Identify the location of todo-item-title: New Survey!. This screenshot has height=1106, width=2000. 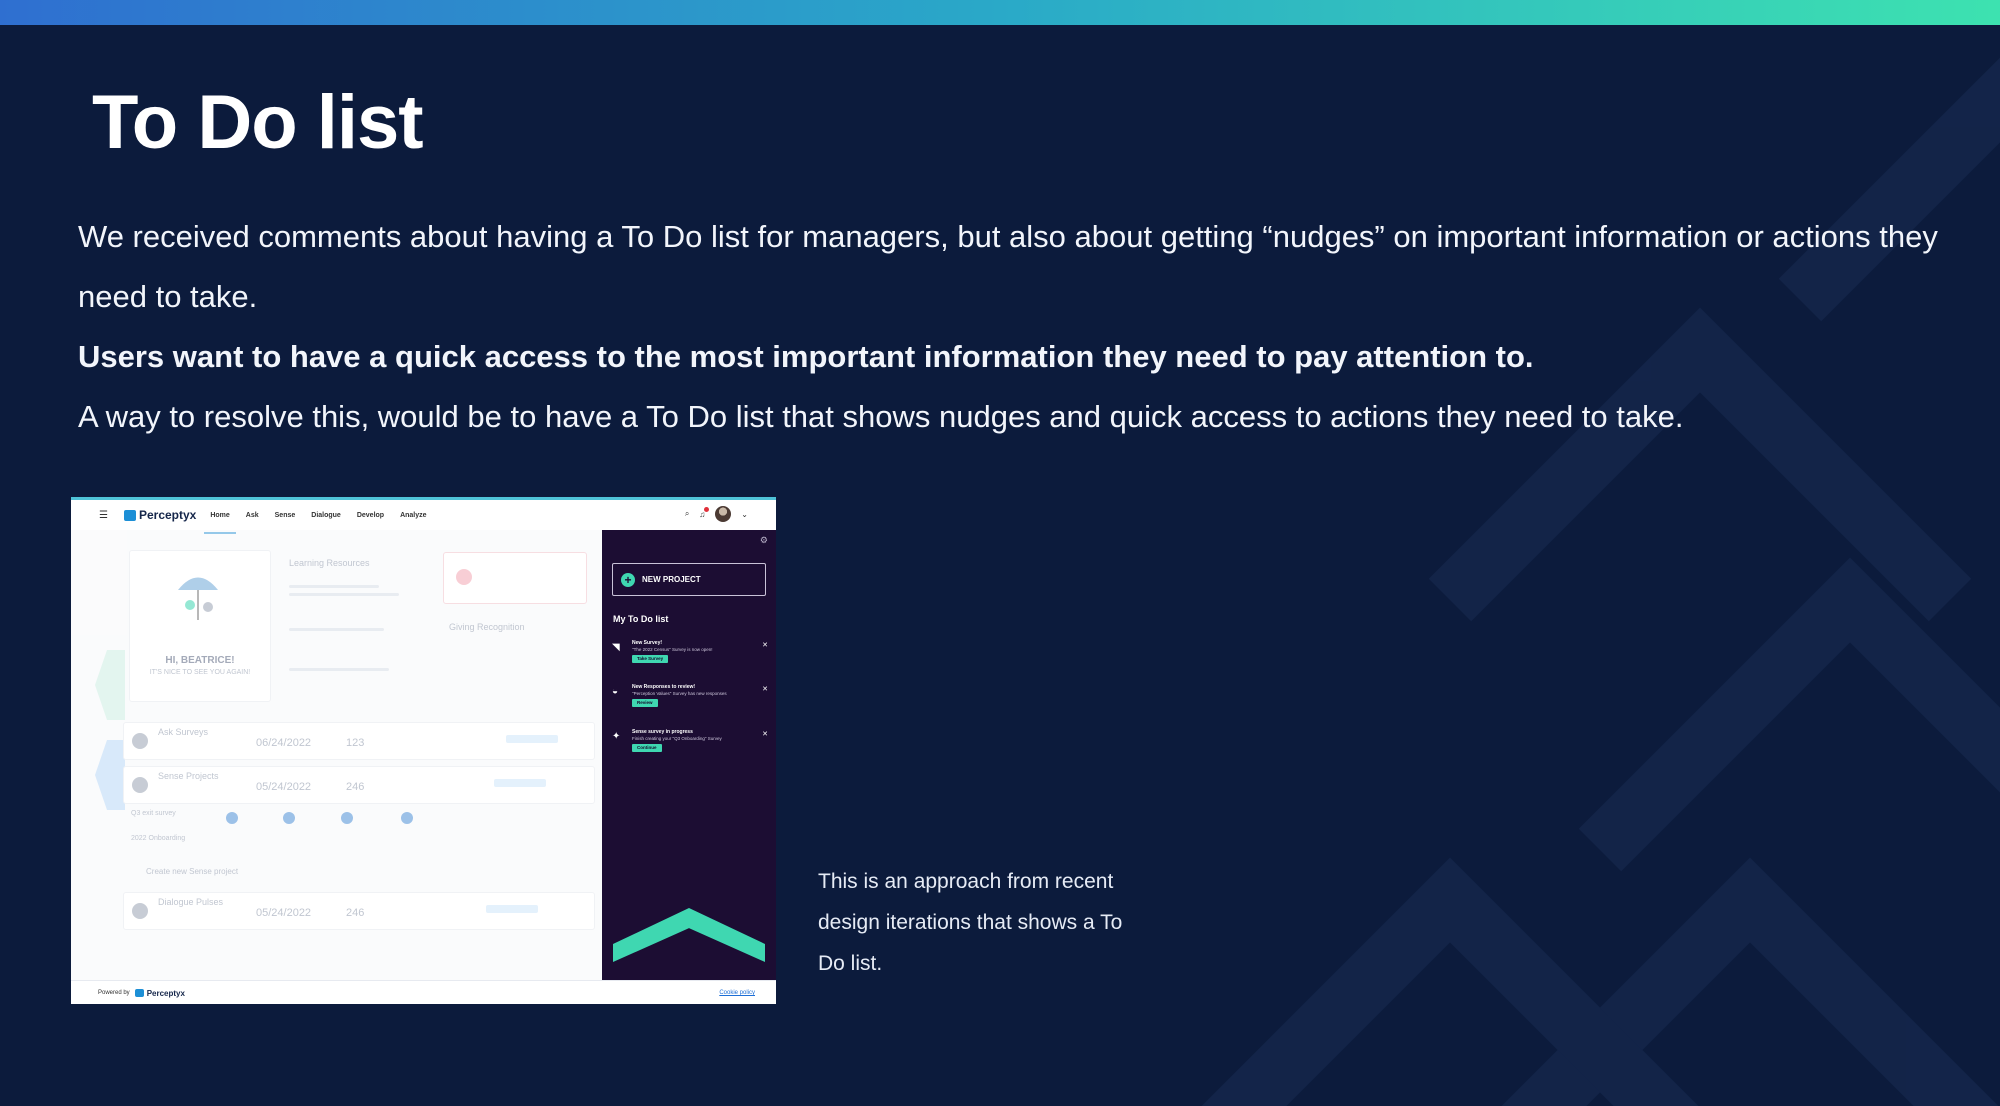
(647, 643).